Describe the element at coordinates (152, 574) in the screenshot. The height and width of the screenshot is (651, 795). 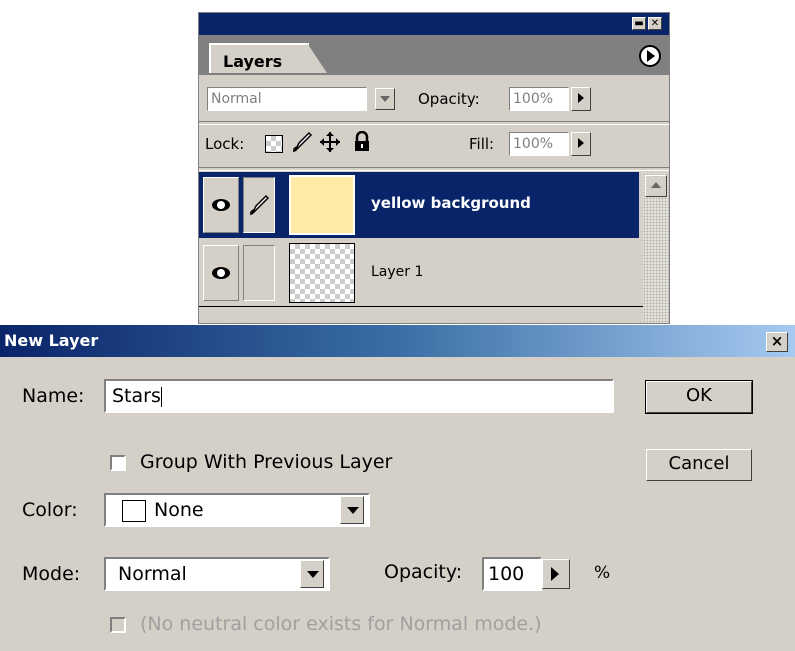
I see `mode-value: Normal` at that location.